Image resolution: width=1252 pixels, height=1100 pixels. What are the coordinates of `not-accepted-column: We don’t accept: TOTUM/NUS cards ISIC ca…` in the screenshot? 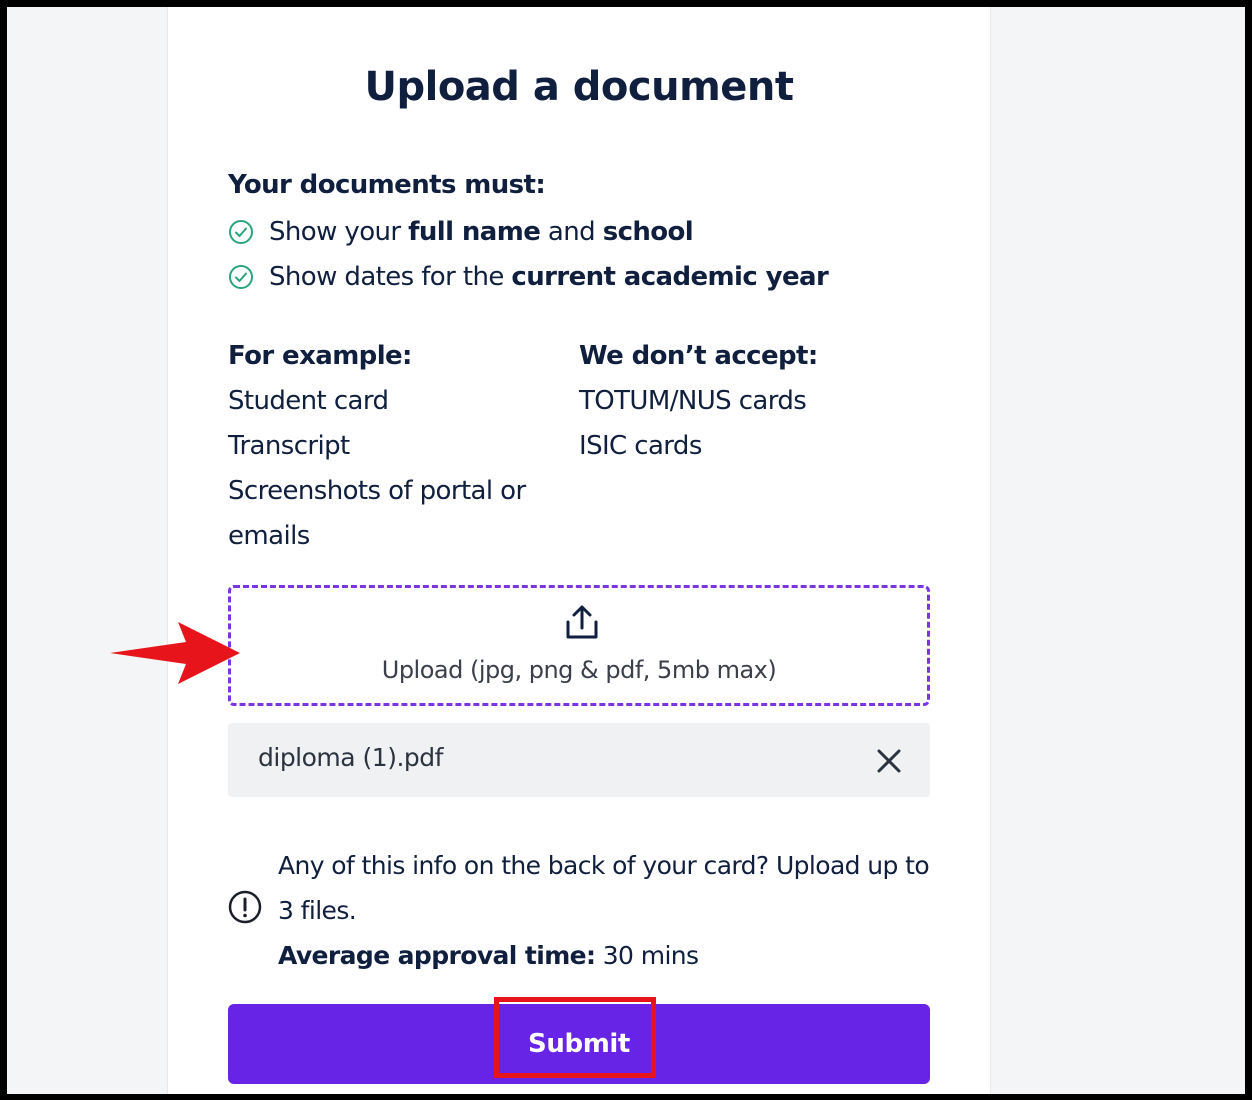 It's located at (759, 401).